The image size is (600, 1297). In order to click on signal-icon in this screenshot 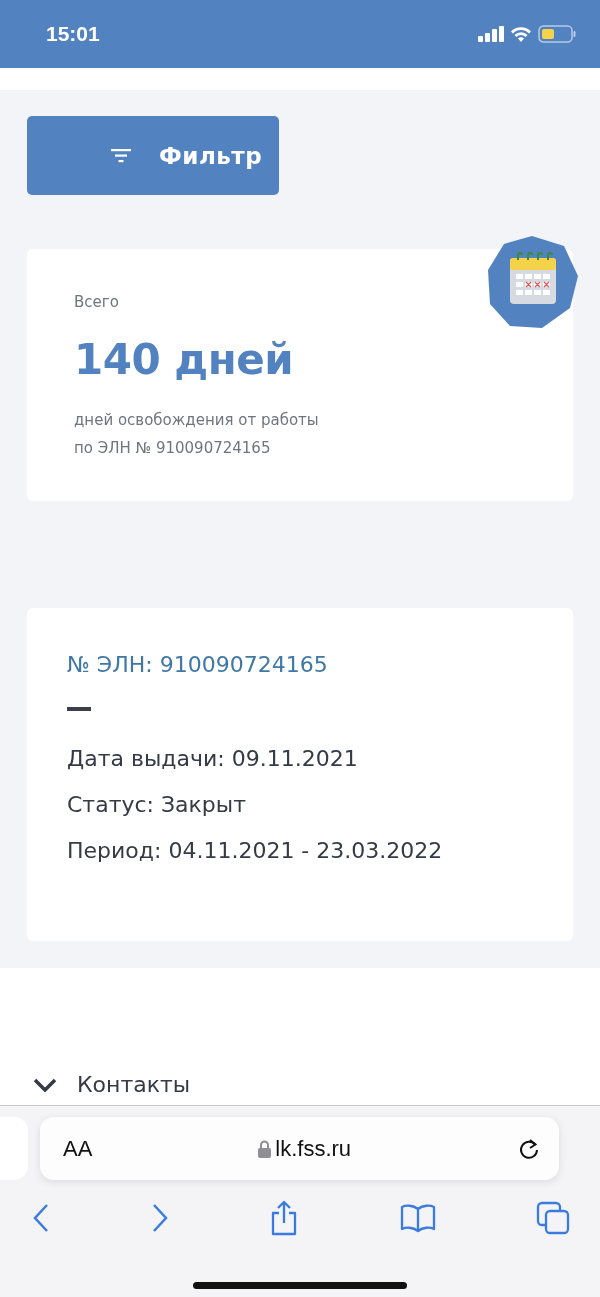, I will do `click(491, 34)`.